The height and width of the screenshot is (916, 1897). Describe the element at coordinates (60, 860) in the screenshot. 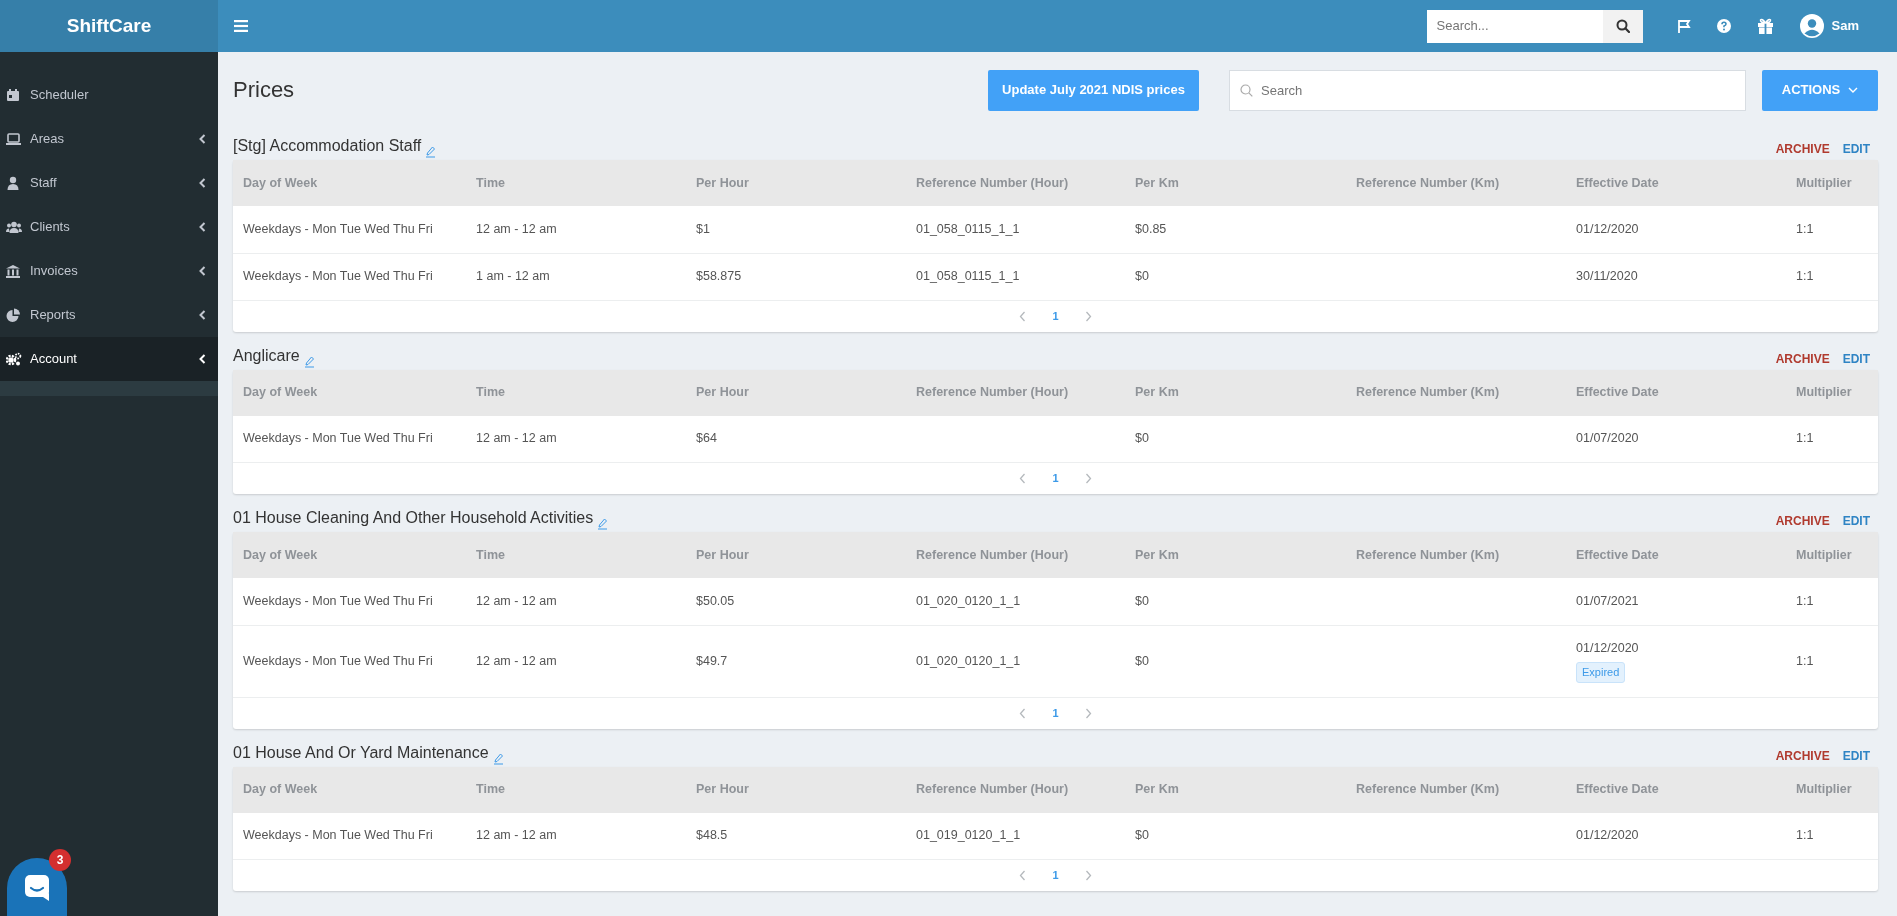

I see `notification-count: 3` at that location.